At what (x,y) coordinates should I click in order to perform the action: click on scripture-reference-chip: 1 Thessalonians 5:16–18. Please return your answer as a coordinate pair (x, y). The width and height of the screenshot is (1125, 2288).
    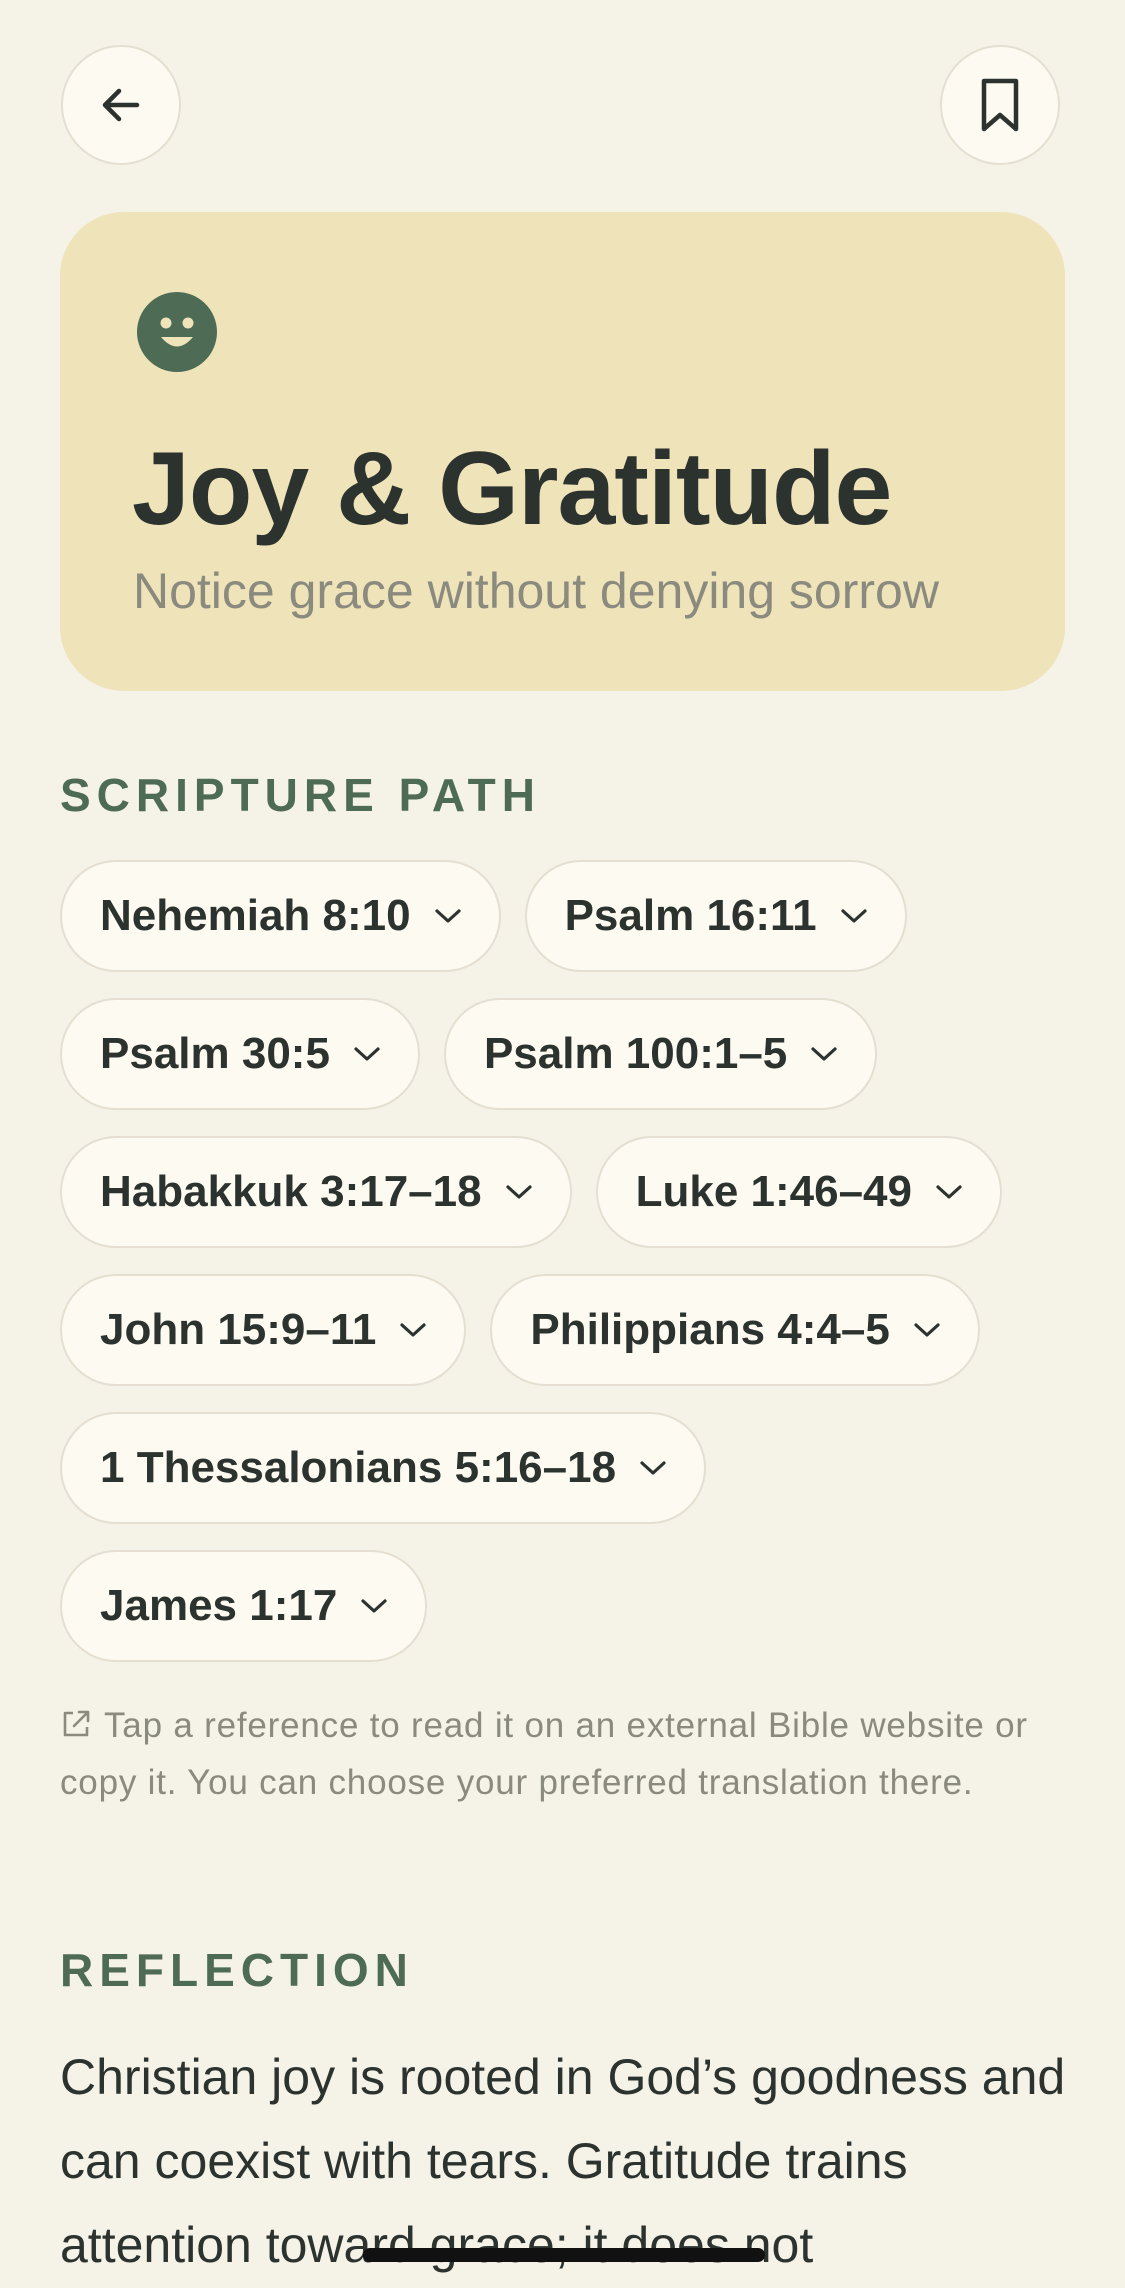
    Looking at the image, I should click on (383, 1468).